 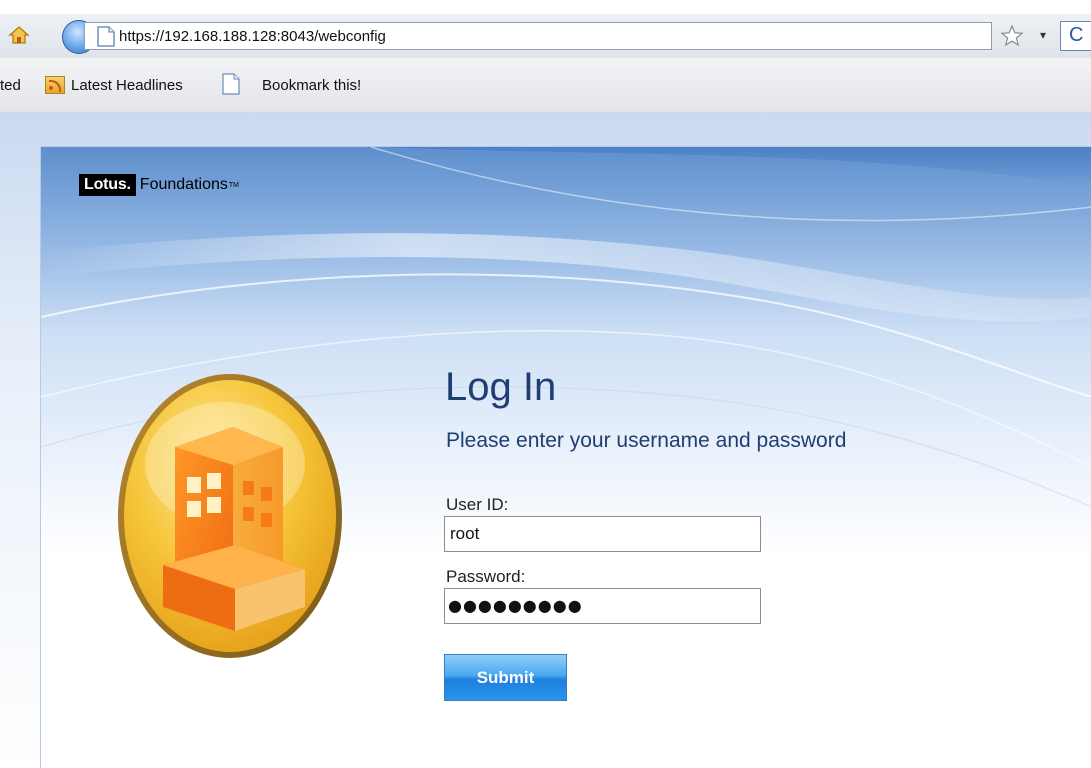 What do you see at coordinates (107, 185) in the screenshot?
I see `logo-lotus-text: Lotus.` at bounding box center [107, 185].